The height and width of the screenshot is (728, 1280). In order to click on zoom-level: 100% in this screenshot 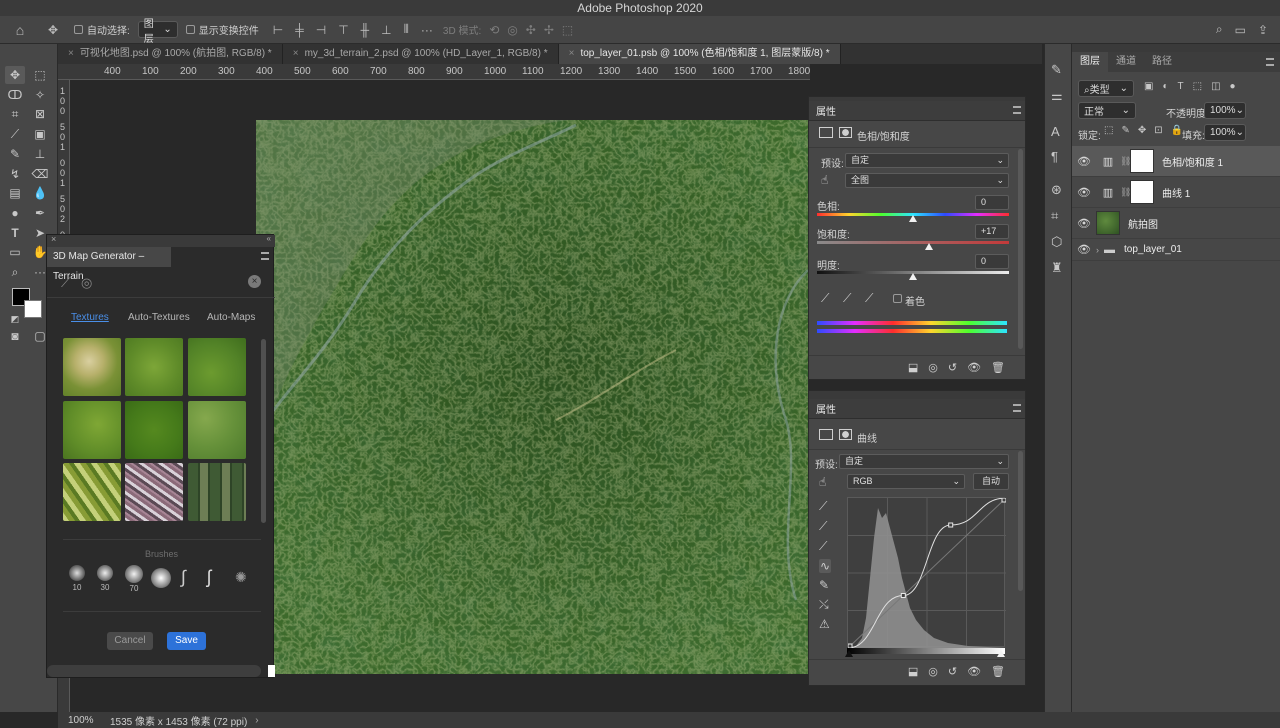, I will do `click(86, 720)`.